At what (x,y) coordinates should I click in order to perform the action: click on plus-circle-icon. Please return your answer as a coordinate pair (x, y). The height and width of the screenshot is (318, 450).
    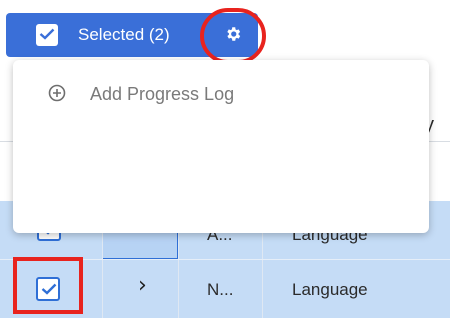
    Looking at the image, I should click on (57, 93).